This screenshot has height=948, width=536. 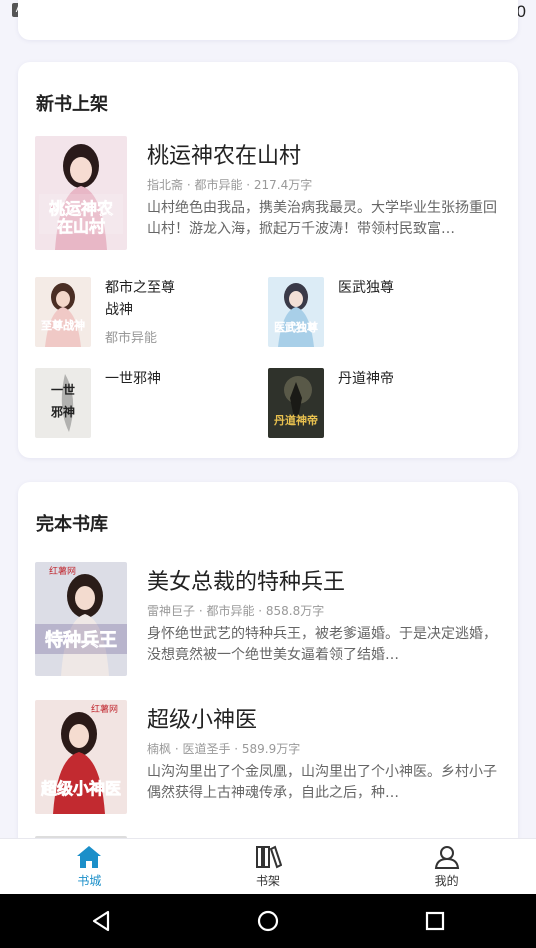 I want to click on recents-icon, so click(x=435, y=921).